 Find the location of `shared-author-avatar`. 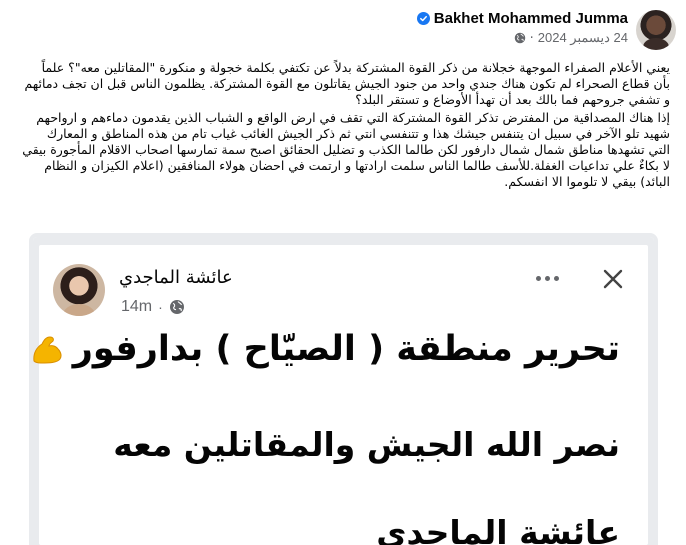

shared-author-avatar is located at coordinates (79, 290).